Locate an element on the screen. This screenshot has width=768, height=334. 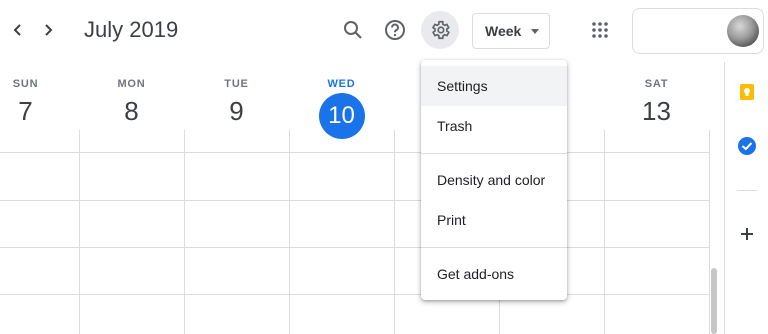
menu-item-trash: Trash is located at coordinates (494, 126).